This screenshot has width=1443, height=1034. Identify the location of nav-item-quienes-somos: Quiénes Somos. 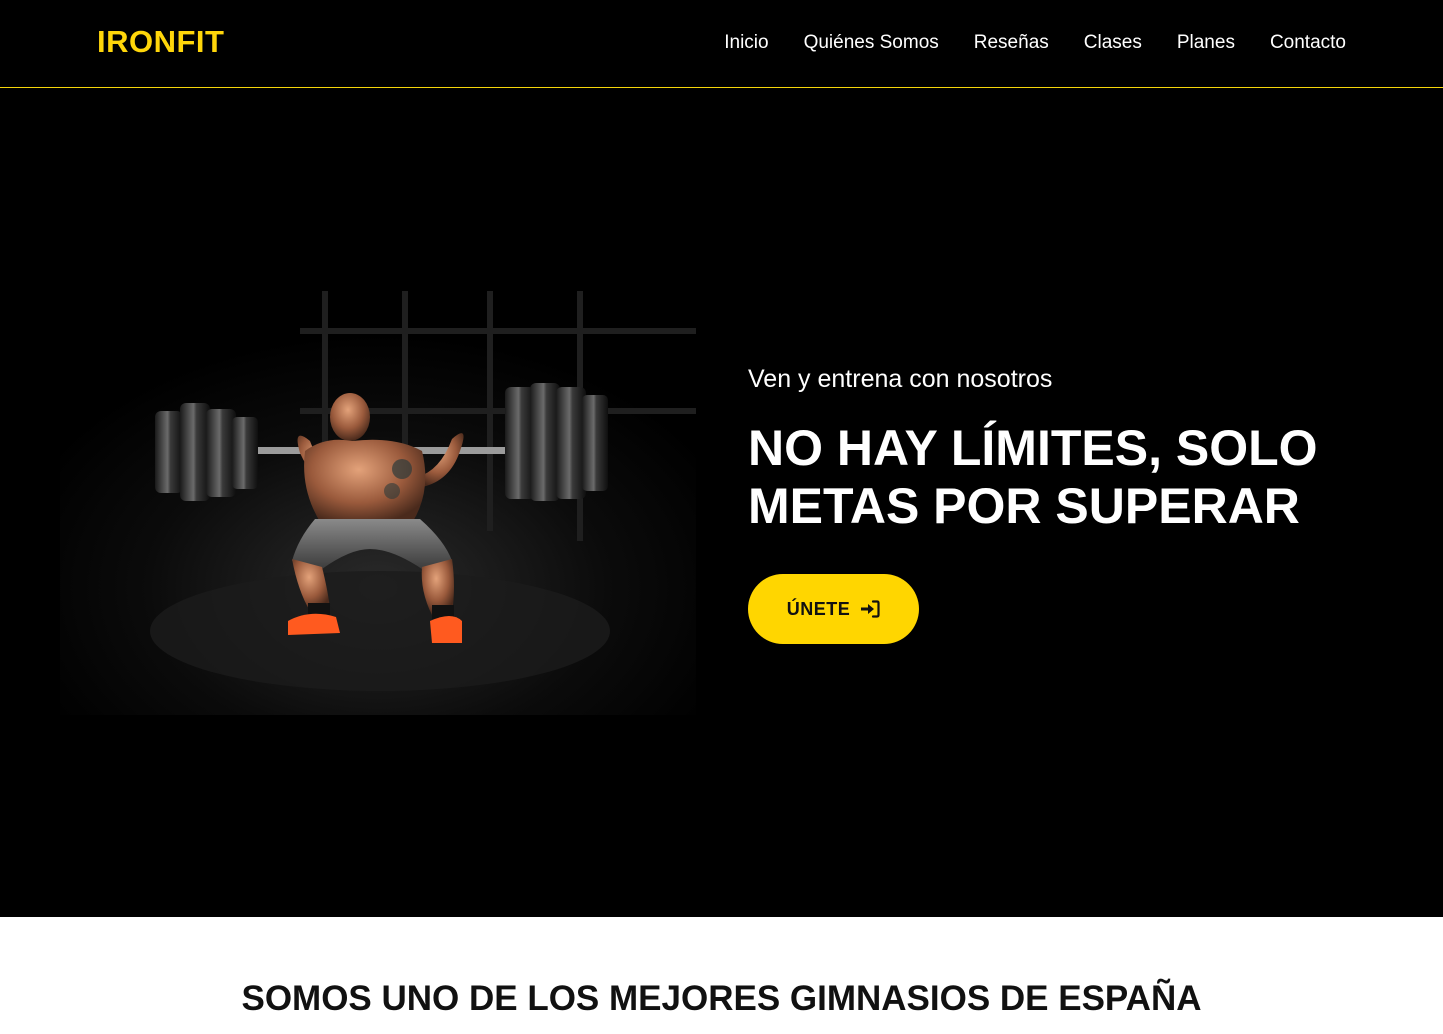
(871, 43).